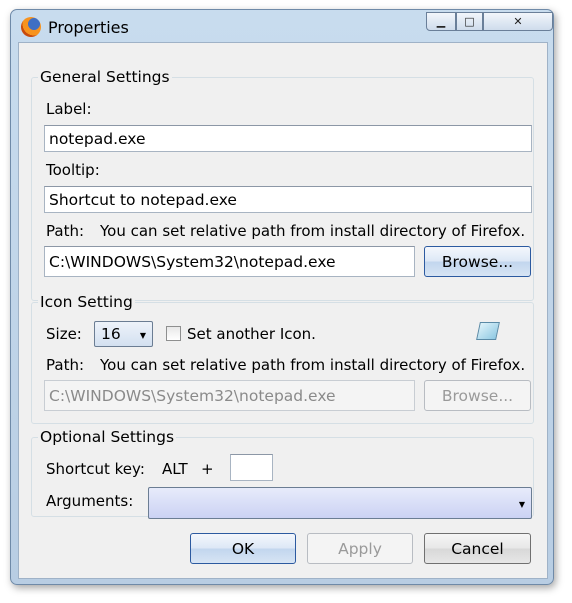  I want to click on maximize-icon: □, so click(469, 21).